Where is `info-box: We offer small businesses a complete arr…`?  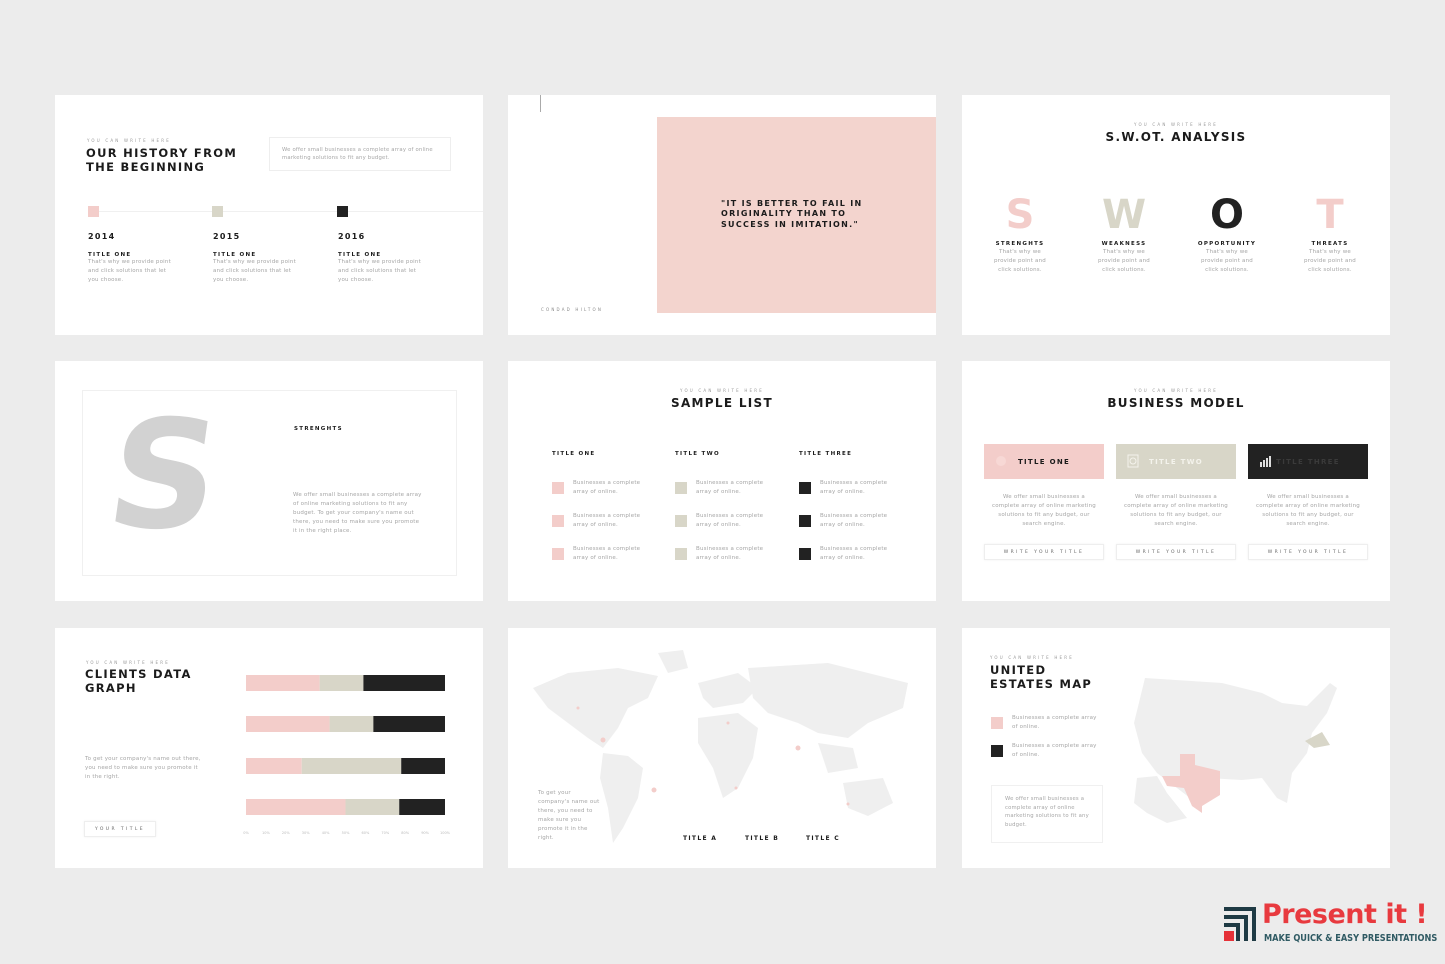 info-box: We offer small businesses a complete arr… is located at coordinates (360, 154).